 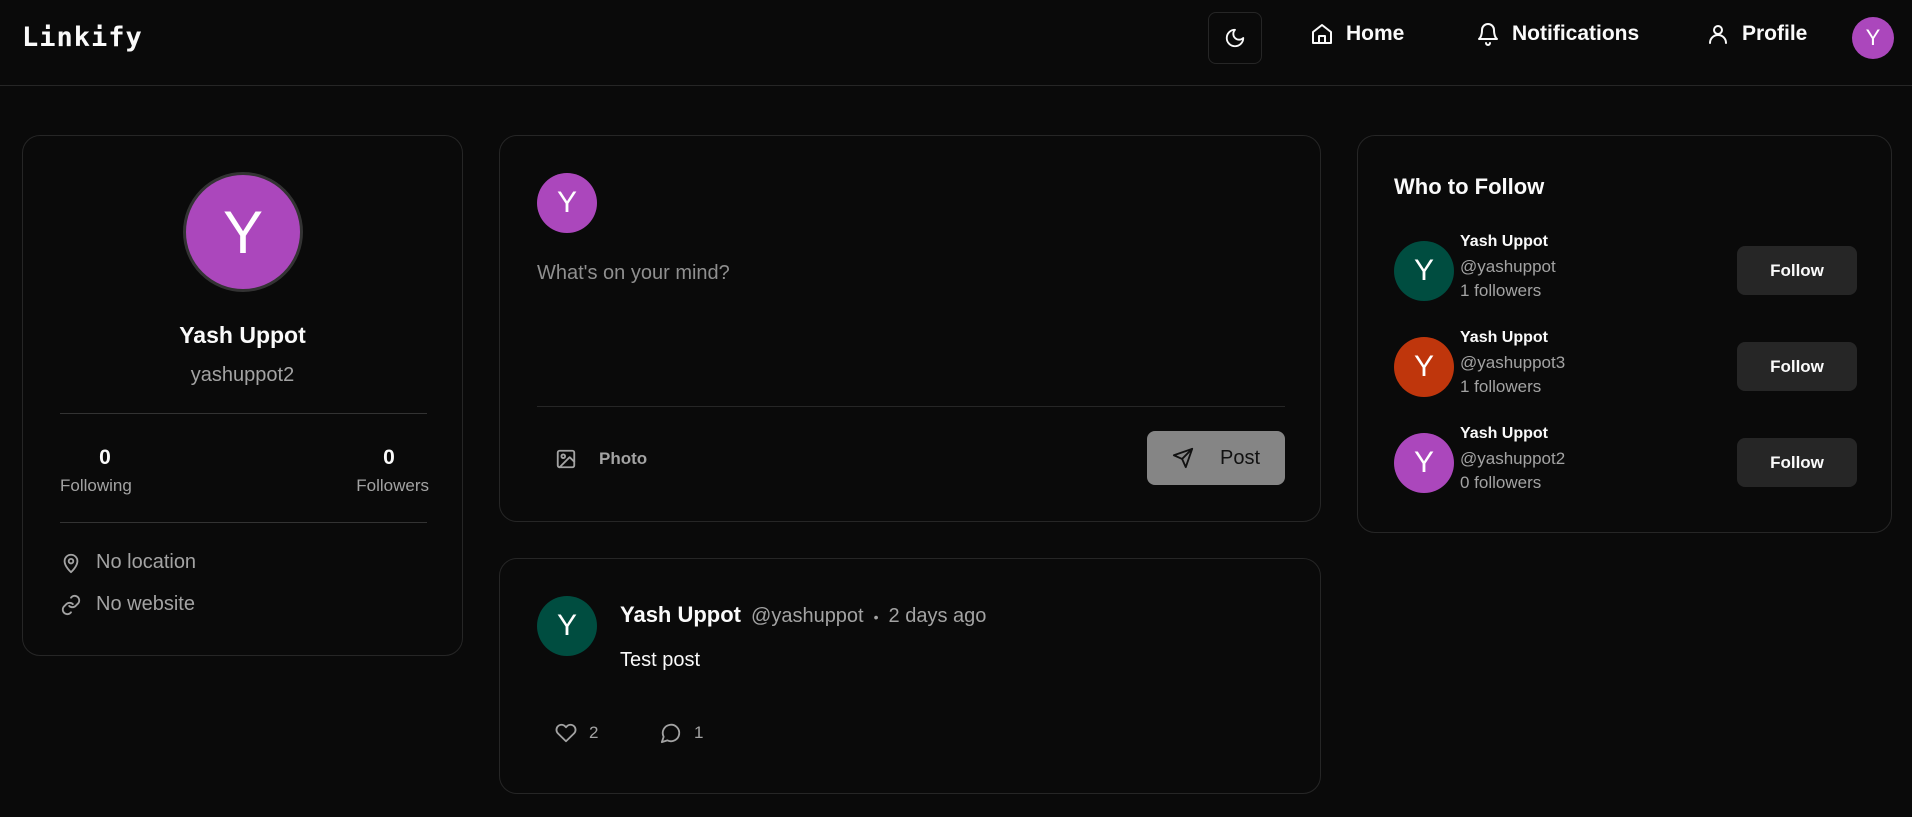 I want to click on nav-profile: Profile, so click(x=1756, y=34).